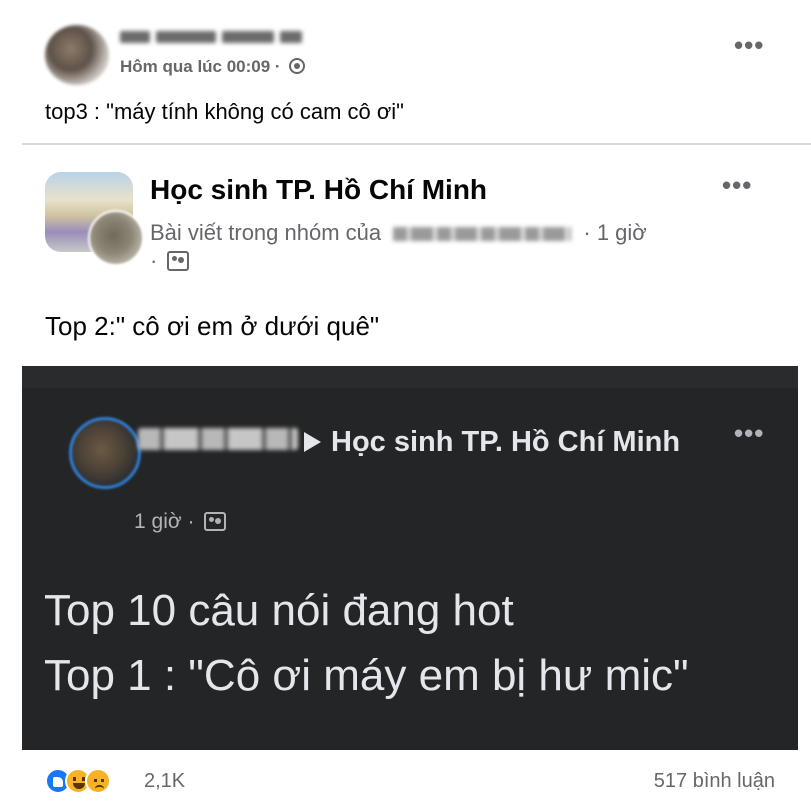 The height and width of the screenshot is (811, 811). Describe the element at coordinates (312, 442) in the screenshot. I see `arrow-right-icon` at that location.